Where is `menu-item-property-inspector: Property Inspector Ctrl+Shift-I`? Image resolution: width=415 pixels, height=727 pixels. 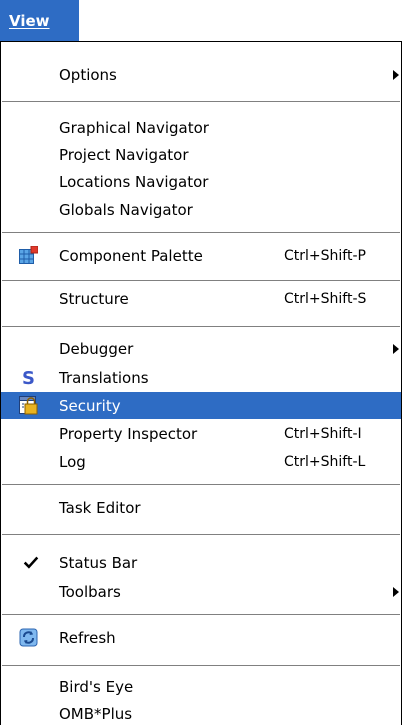 menu-item-property-inspector: Property Inspector Ctrl+Shift-I is located at coordinates (201, 433).